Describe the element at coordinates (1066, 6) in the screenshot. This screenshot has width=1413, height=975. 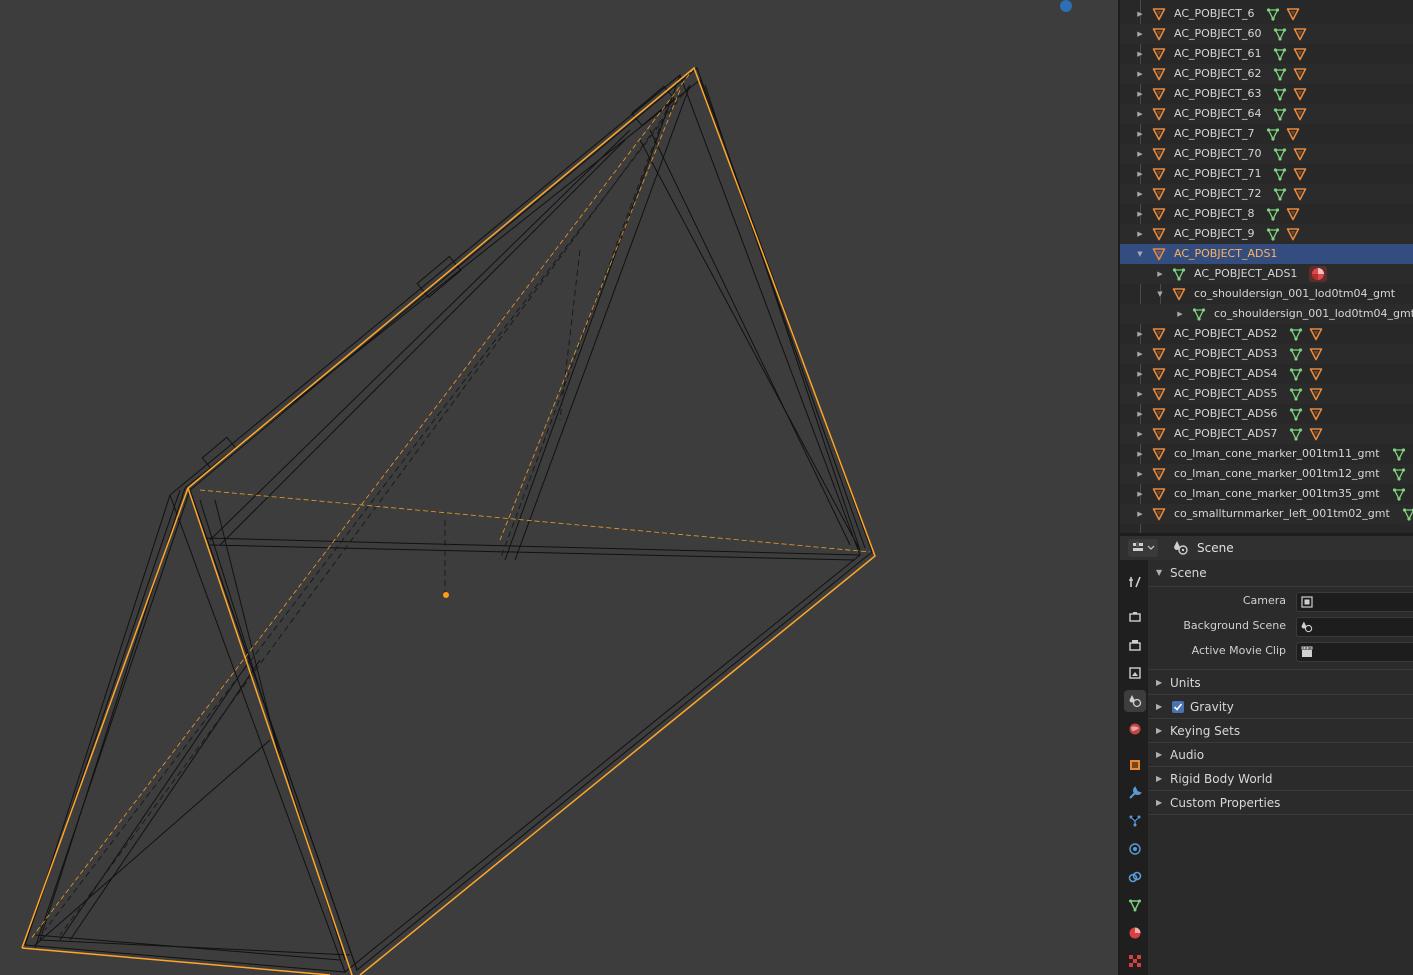
I see `navigation-gizmo-dot` at that location.